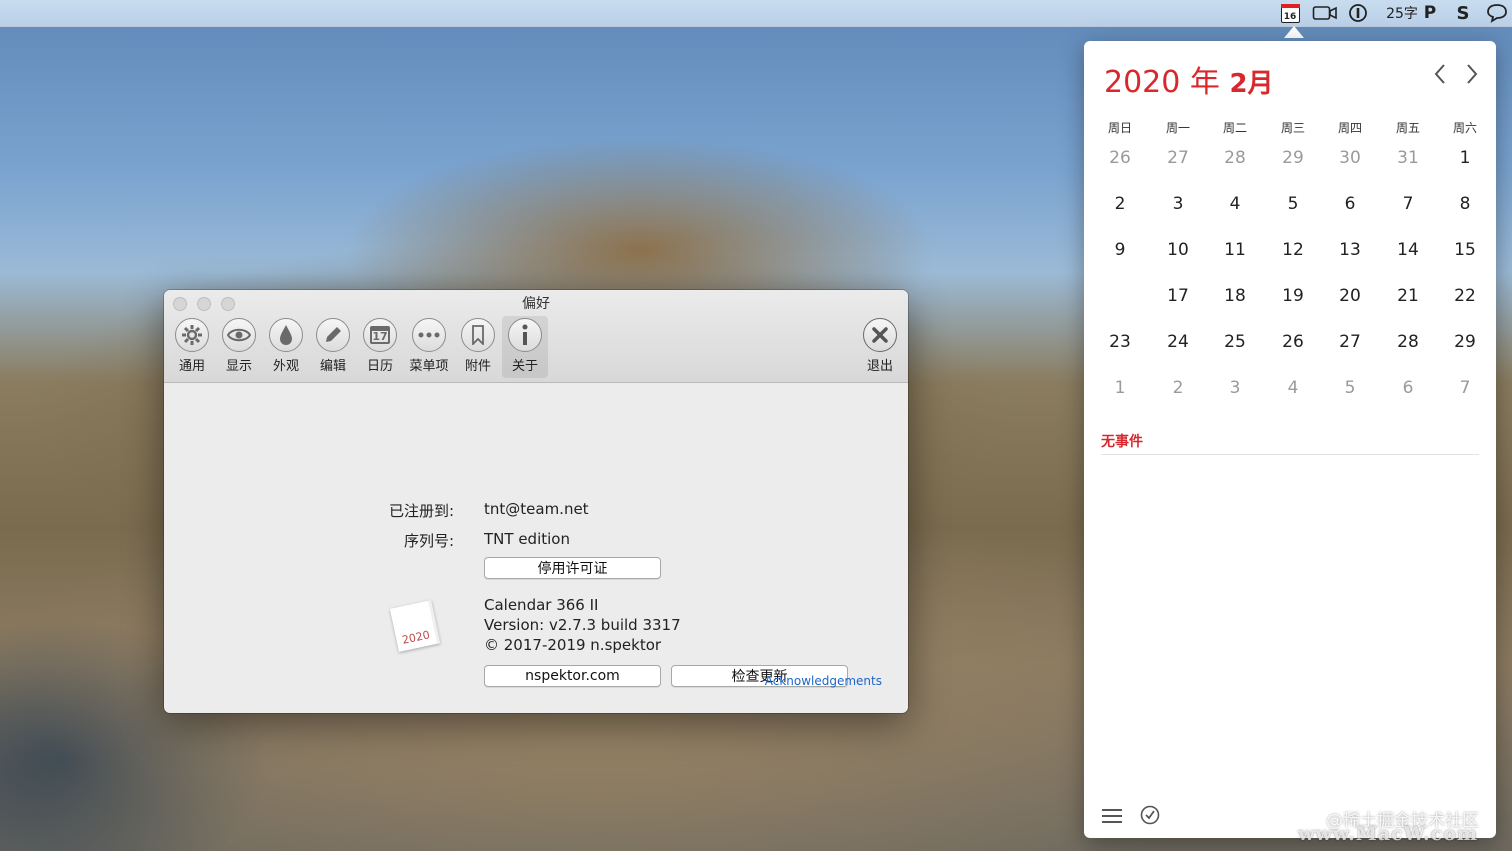  What do you see at coordinates (1465, 250) in the screenshot?
I see `day-cell: 15` at bounding box center [1465, 250].